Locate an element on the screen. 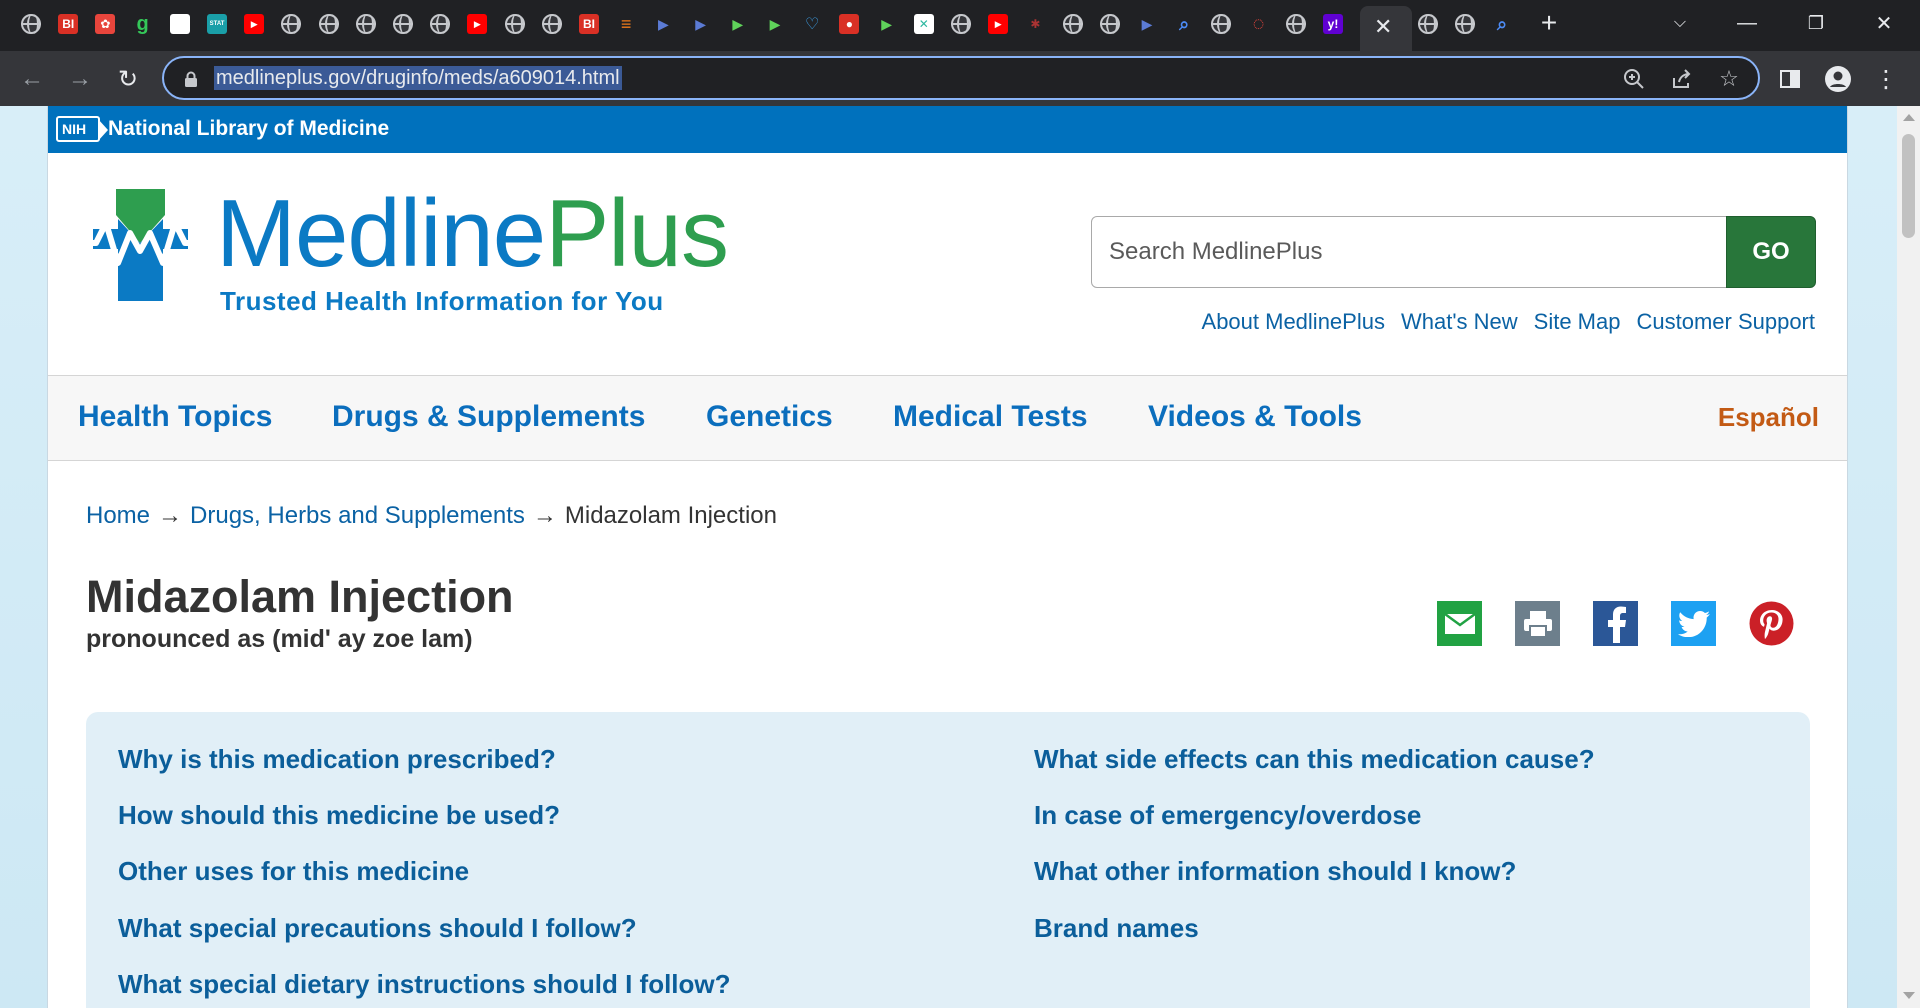 This screenshot has width=1920, height=1008. arrow-tab-icon-glyph: ▶ is located at coordinates (1147, 23).